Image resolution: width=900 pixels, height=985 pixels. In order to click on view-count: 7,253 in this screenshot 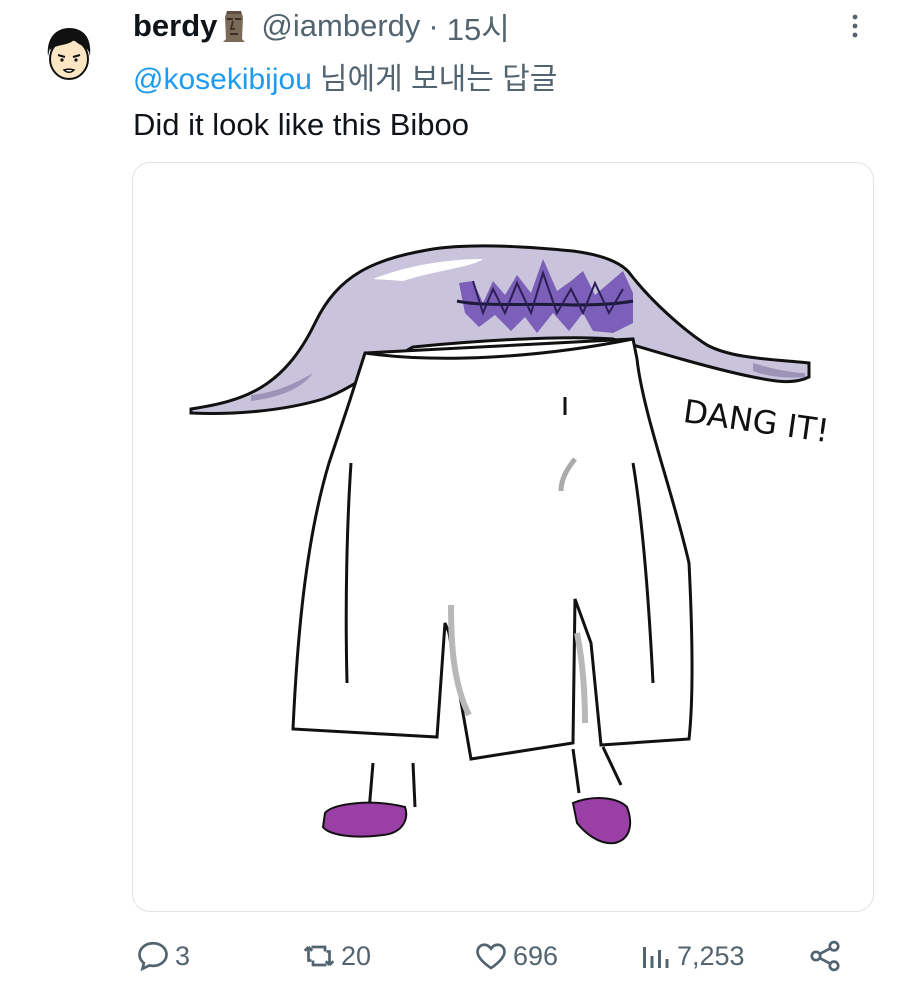, I will do `click(711, 955)`.